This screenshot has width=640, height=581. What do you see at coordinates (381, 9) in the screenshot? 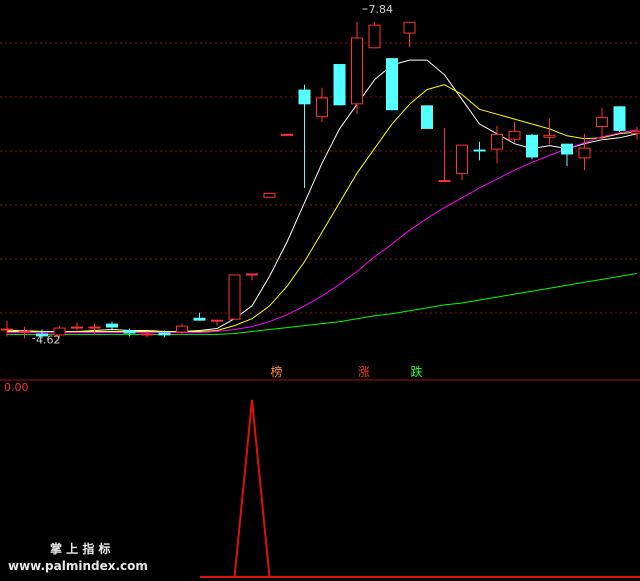
I see `high-price-label: 7.84` at bounding box center [381, 9].